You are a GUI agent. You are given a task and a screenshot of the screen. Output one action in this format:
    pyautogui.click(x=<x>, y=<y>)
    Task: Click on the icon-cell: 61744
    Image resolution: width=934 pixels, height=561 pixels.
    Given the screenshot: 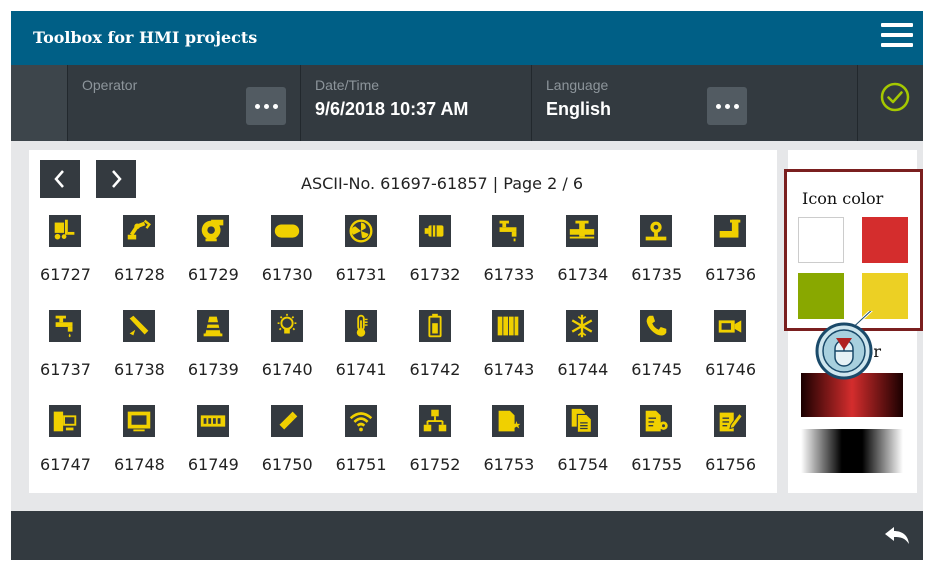 What is the action you would take?
    pyautogui.click(x=592, y=355)
    